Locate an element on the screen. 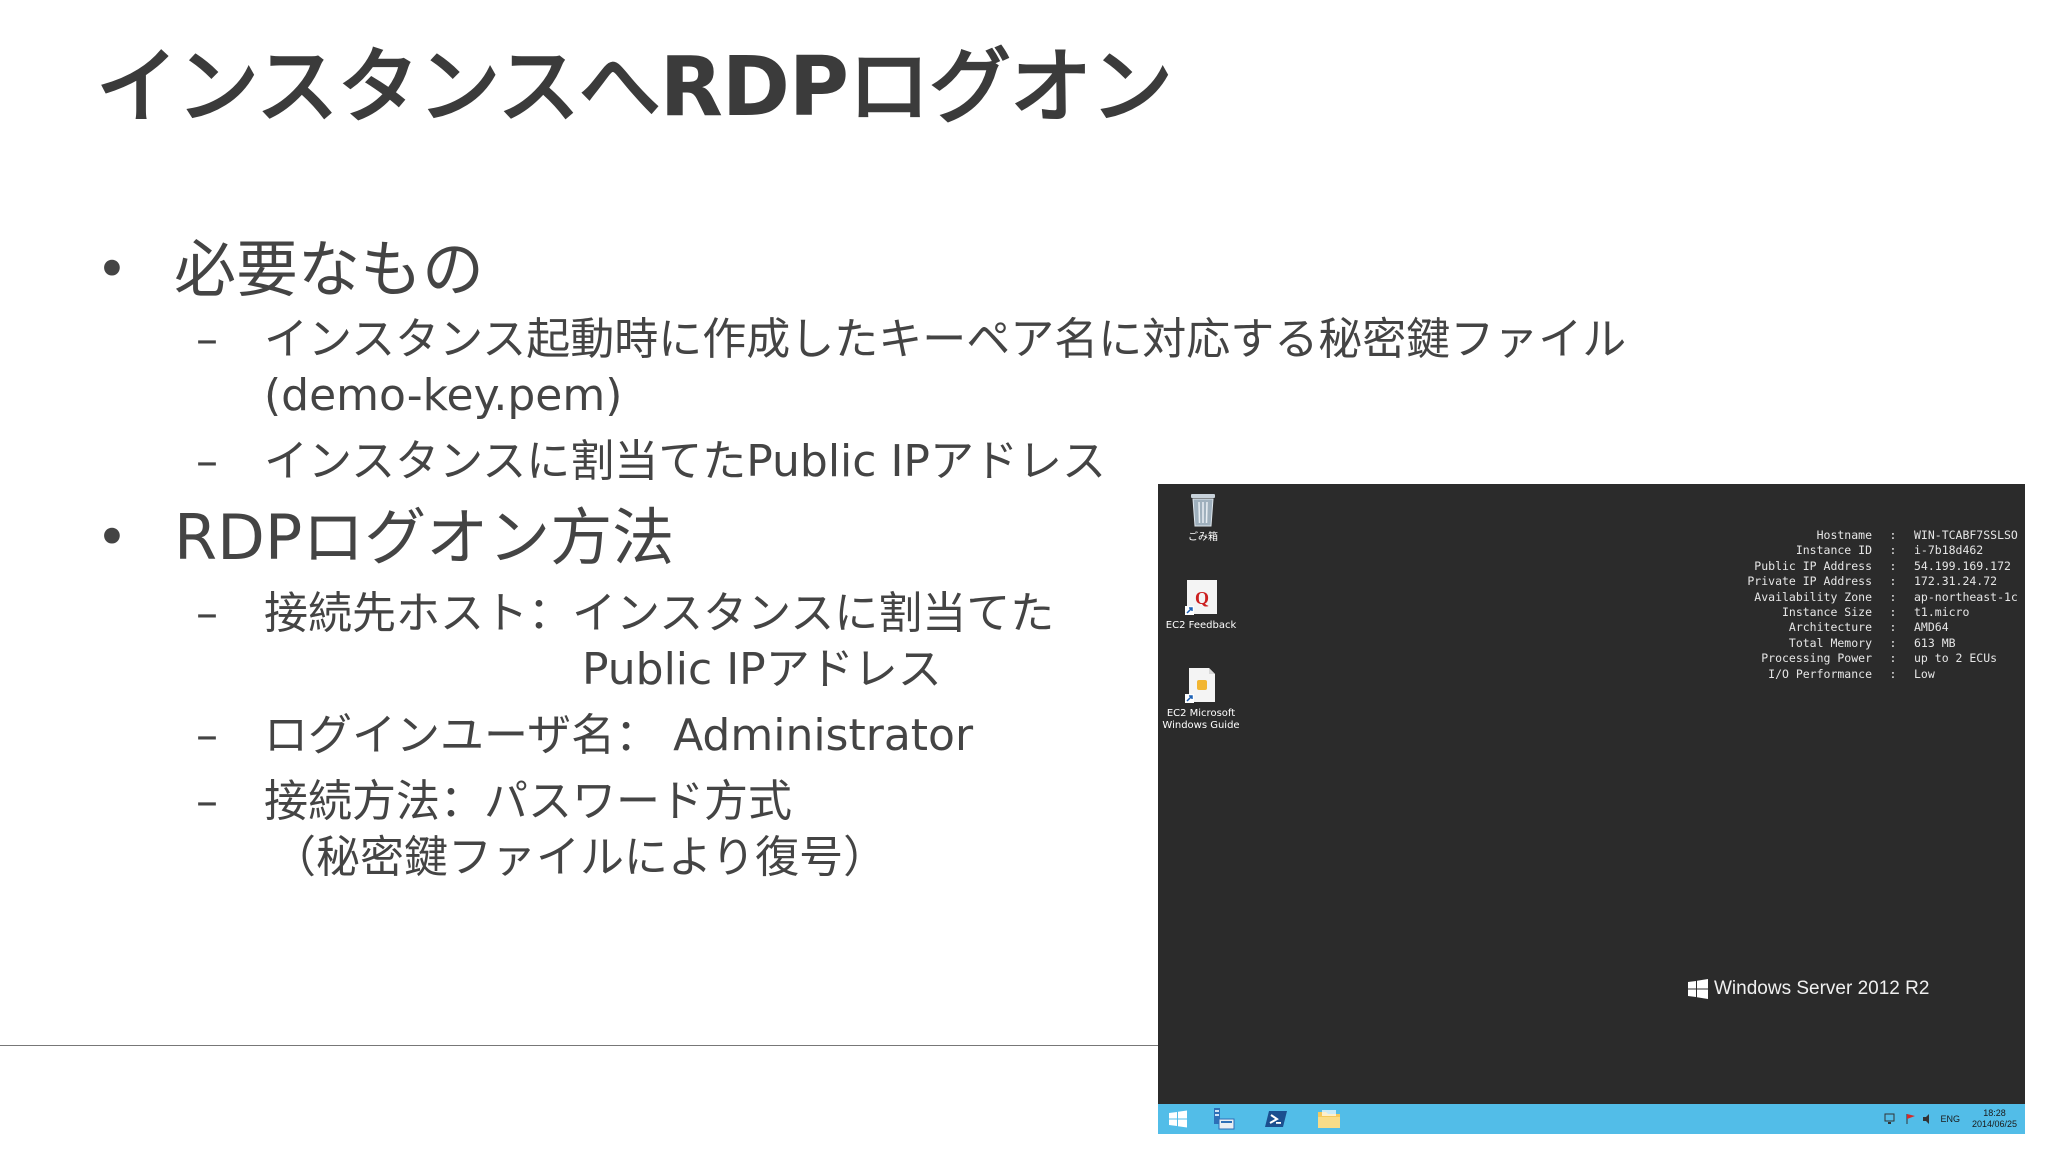  system-tray: ENG 18:28 2014/06/25 is located at coordinates (1950, 1119).